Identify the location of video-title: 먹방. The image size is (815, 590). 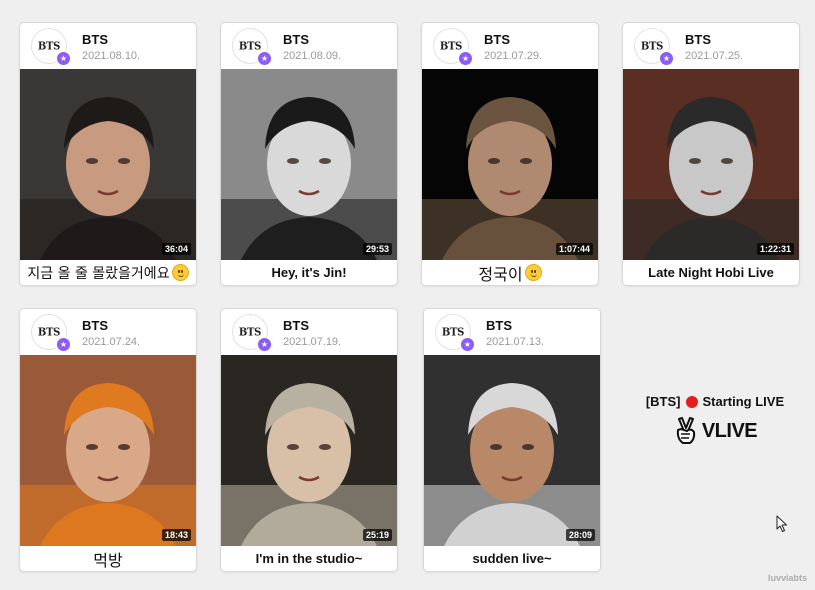
(108, 558).